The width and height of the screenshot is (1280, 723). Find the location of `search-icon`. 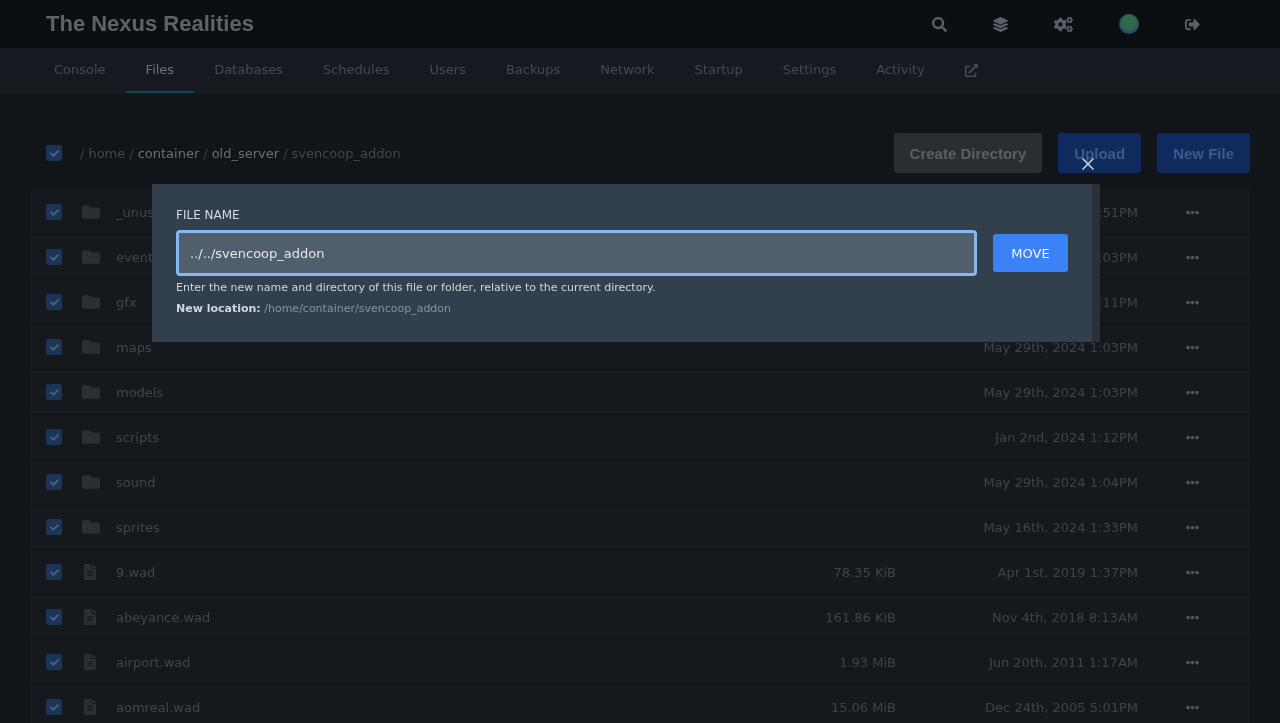

search-icon is located at coordinates (939, 24).